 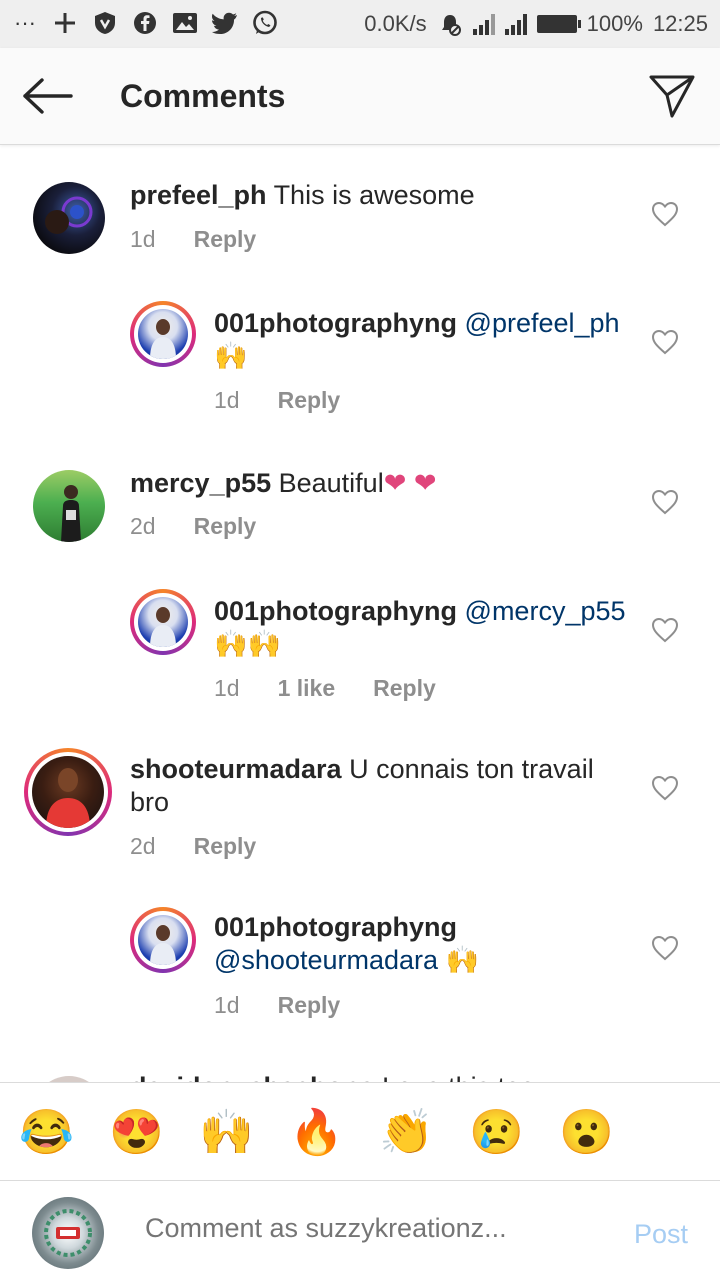 I want to click on emoji-crying-button: 😢, so click(x=496, y=1133).